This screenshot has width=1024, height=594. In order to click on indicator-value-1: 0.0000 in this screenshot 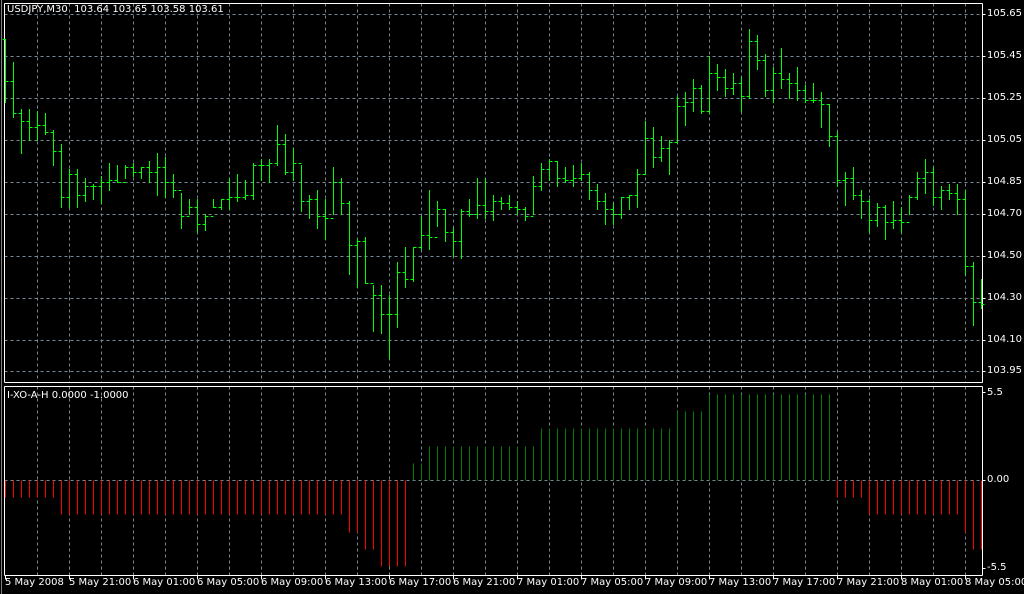, I will do `click(69, 395)`.